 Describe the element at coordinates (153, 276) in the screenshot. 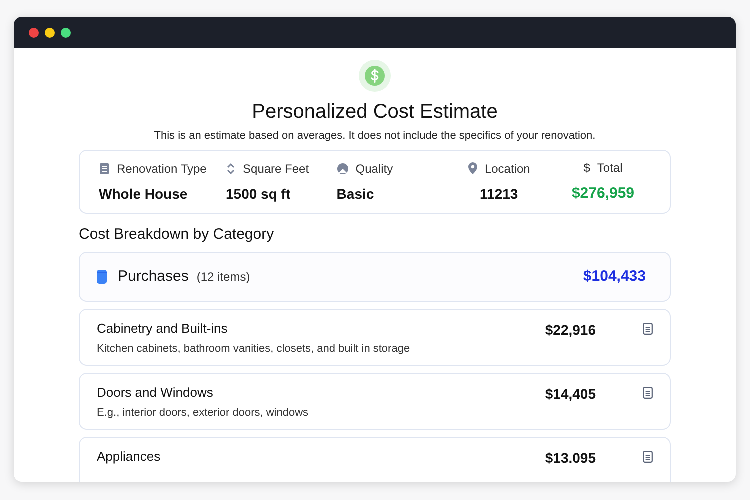

I see `category-name: Purchases` at that location.